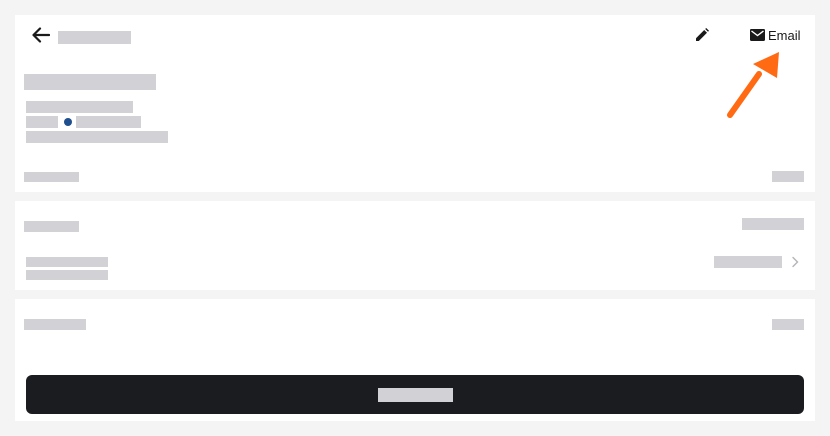 Image resolution: width=830 pixels, height=436 pixels. I want to click on totals-label-placeholder, so click(55, 324).